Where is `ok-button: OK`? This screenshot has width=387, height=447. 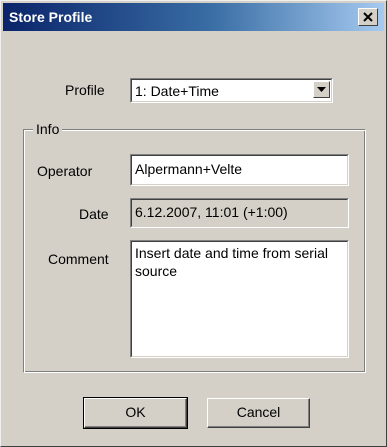 ok-button: OK is located at coordinates (135, 413).